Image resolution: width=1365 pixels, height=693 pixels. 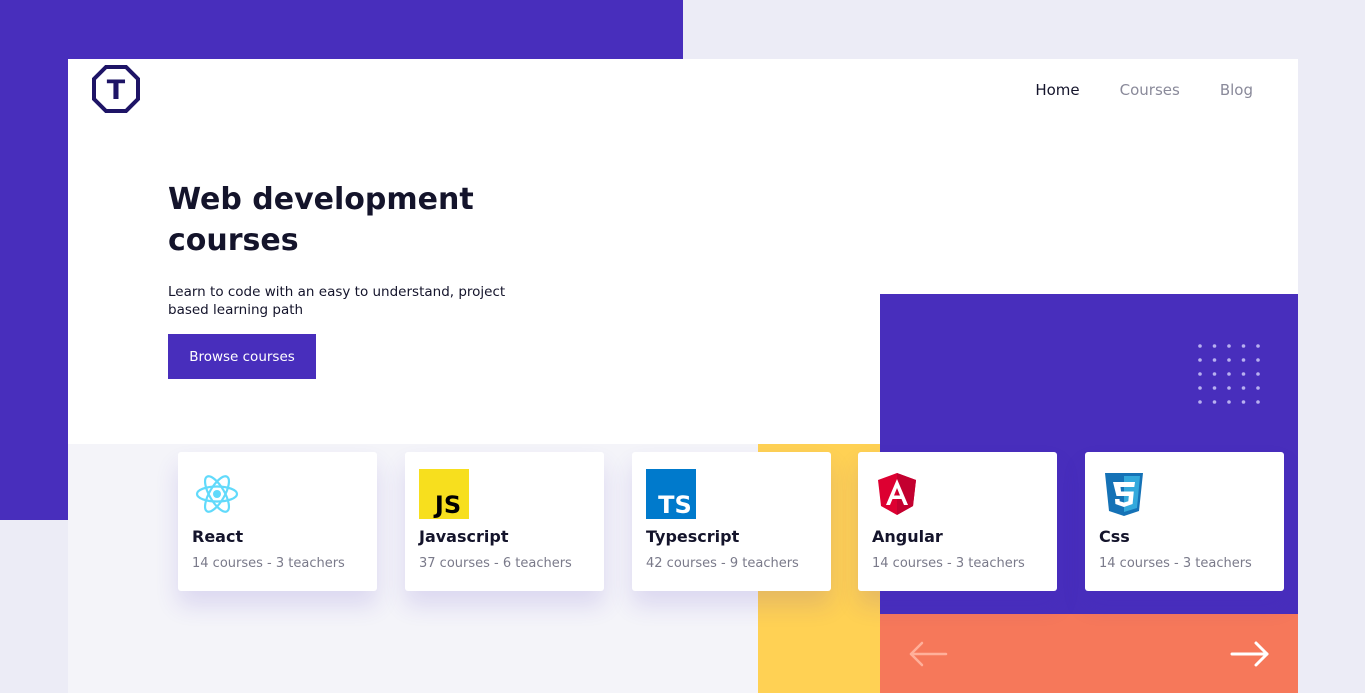 I want to click on card-title: Css, so click(x=1114, y=536).